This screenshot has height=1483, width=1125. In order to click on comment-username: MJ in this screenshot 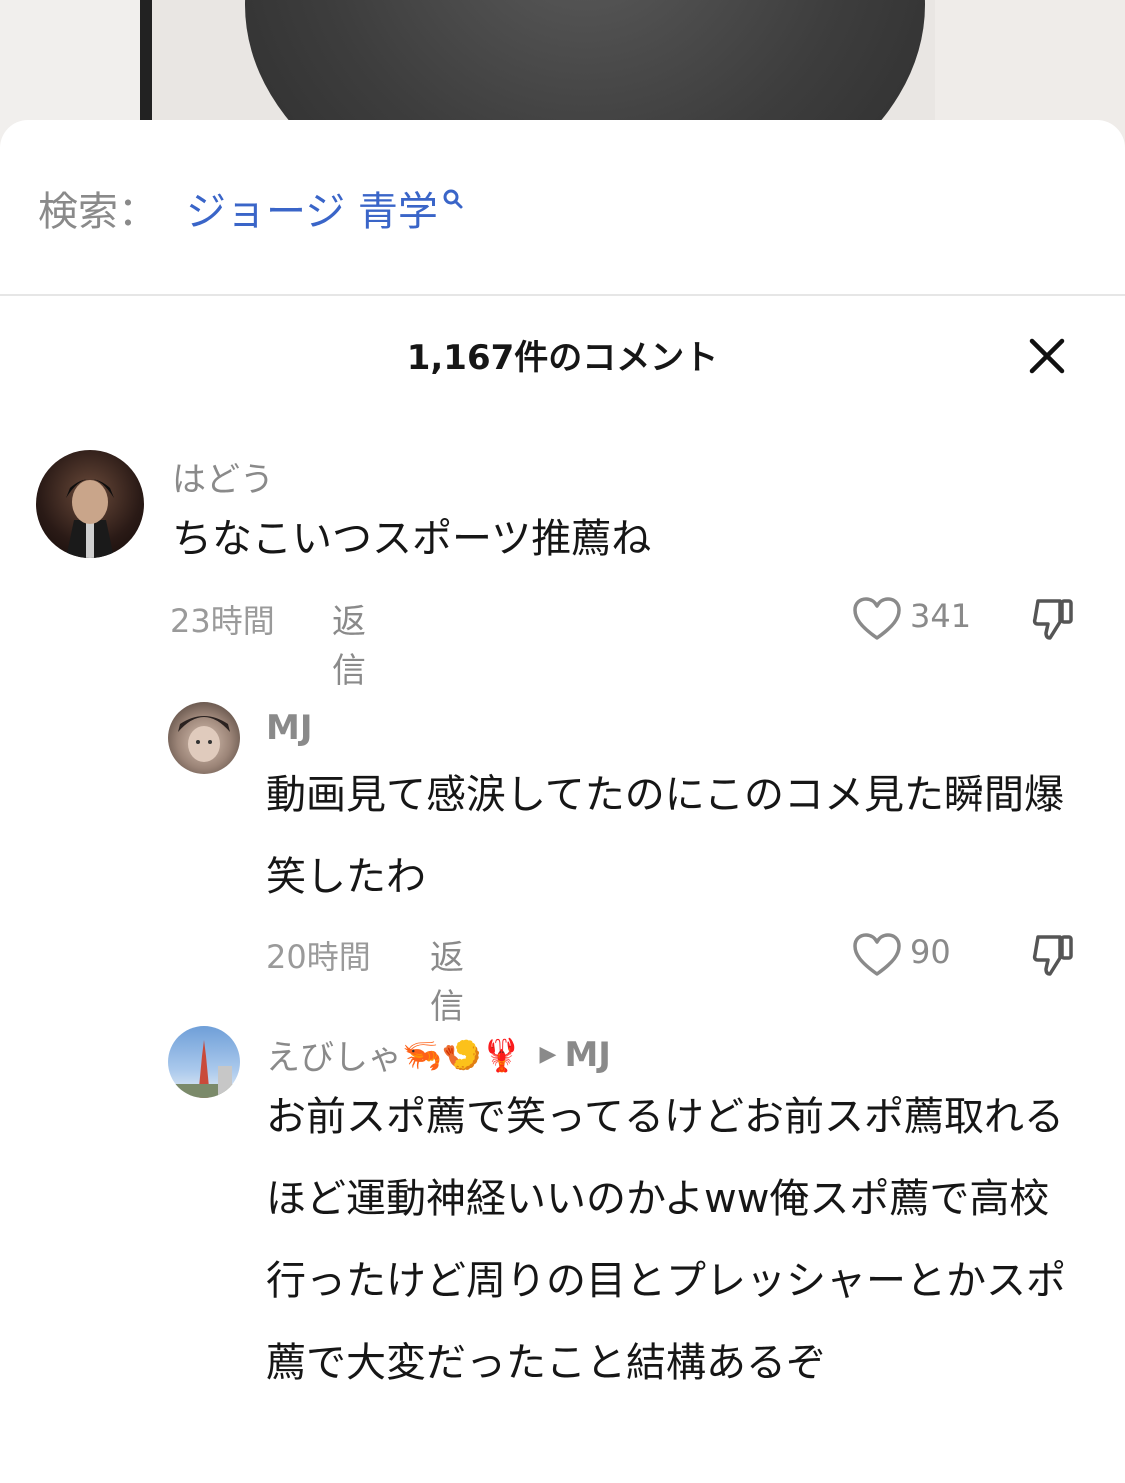, I will do `click(289, 728)`.